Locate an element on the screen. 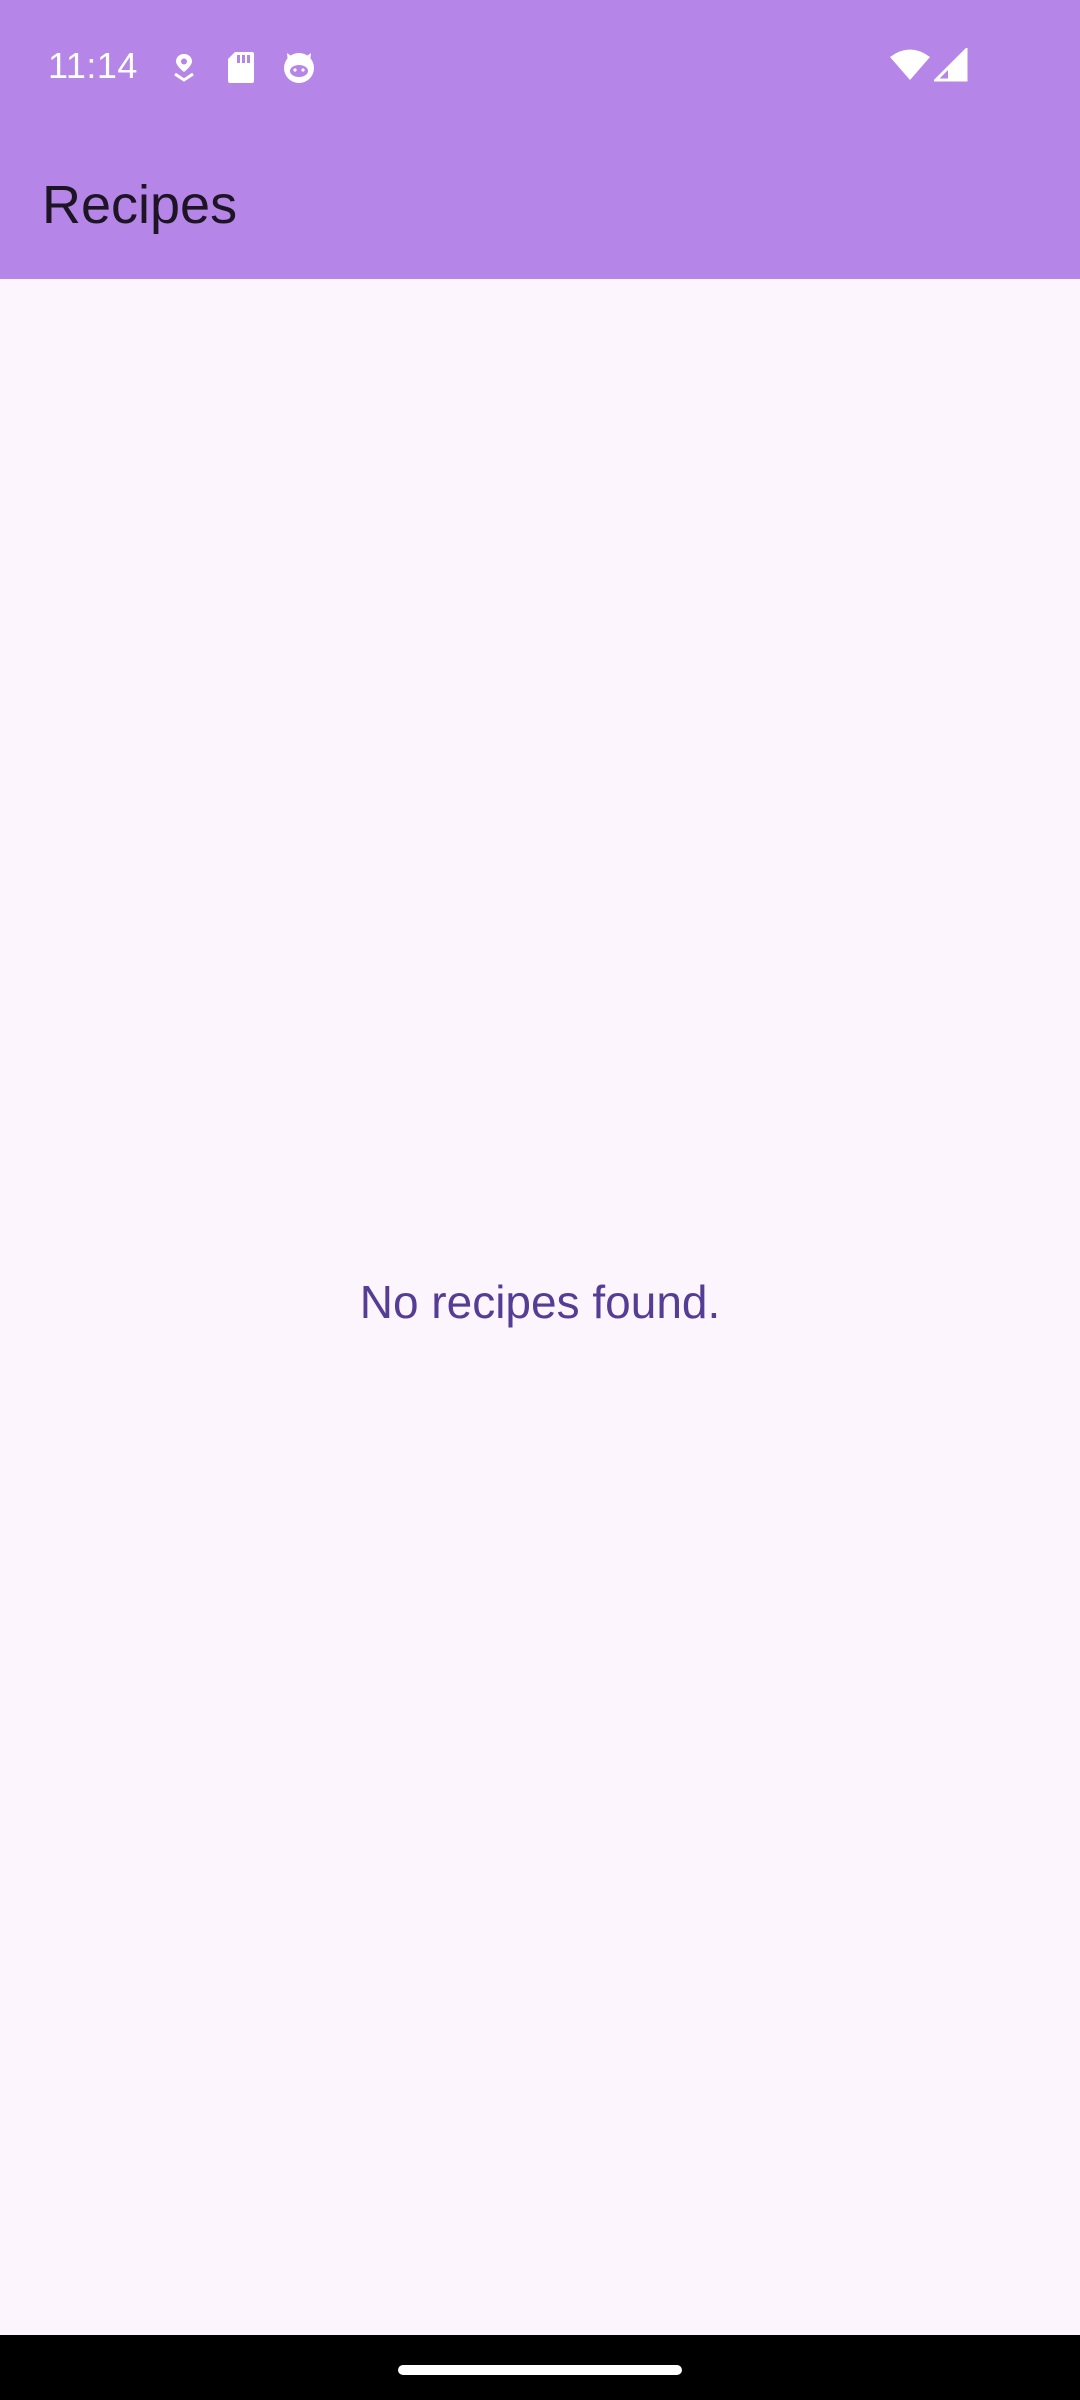 This screenshot has width=1080, height=2400. signal-icon is located at coordinates (951, 65).